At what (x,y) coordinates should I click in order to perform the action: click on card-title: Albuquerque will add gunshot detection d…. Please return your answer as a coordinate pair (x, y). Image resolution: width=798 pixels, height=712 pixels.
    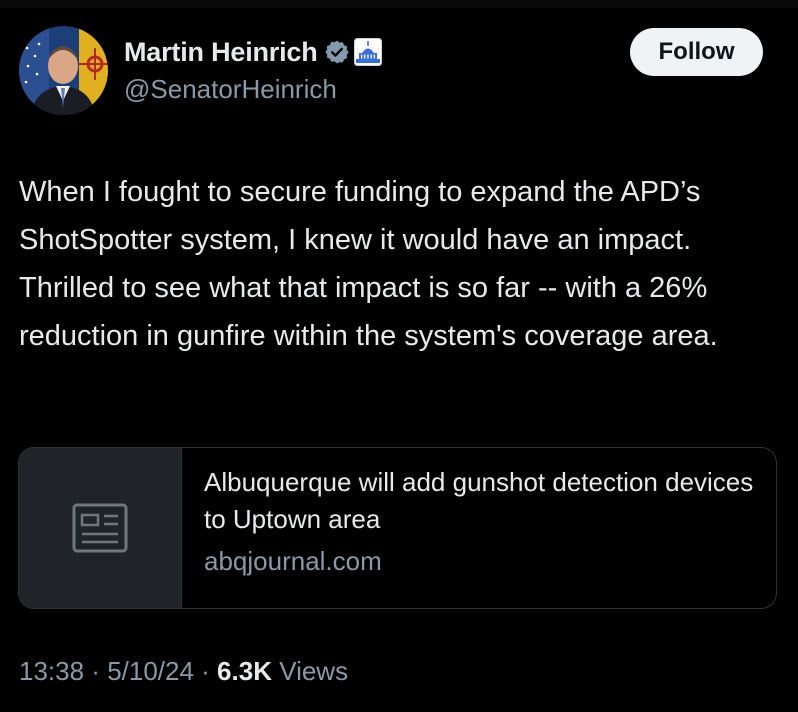
    Looking at the image, I should click on (484, 501).